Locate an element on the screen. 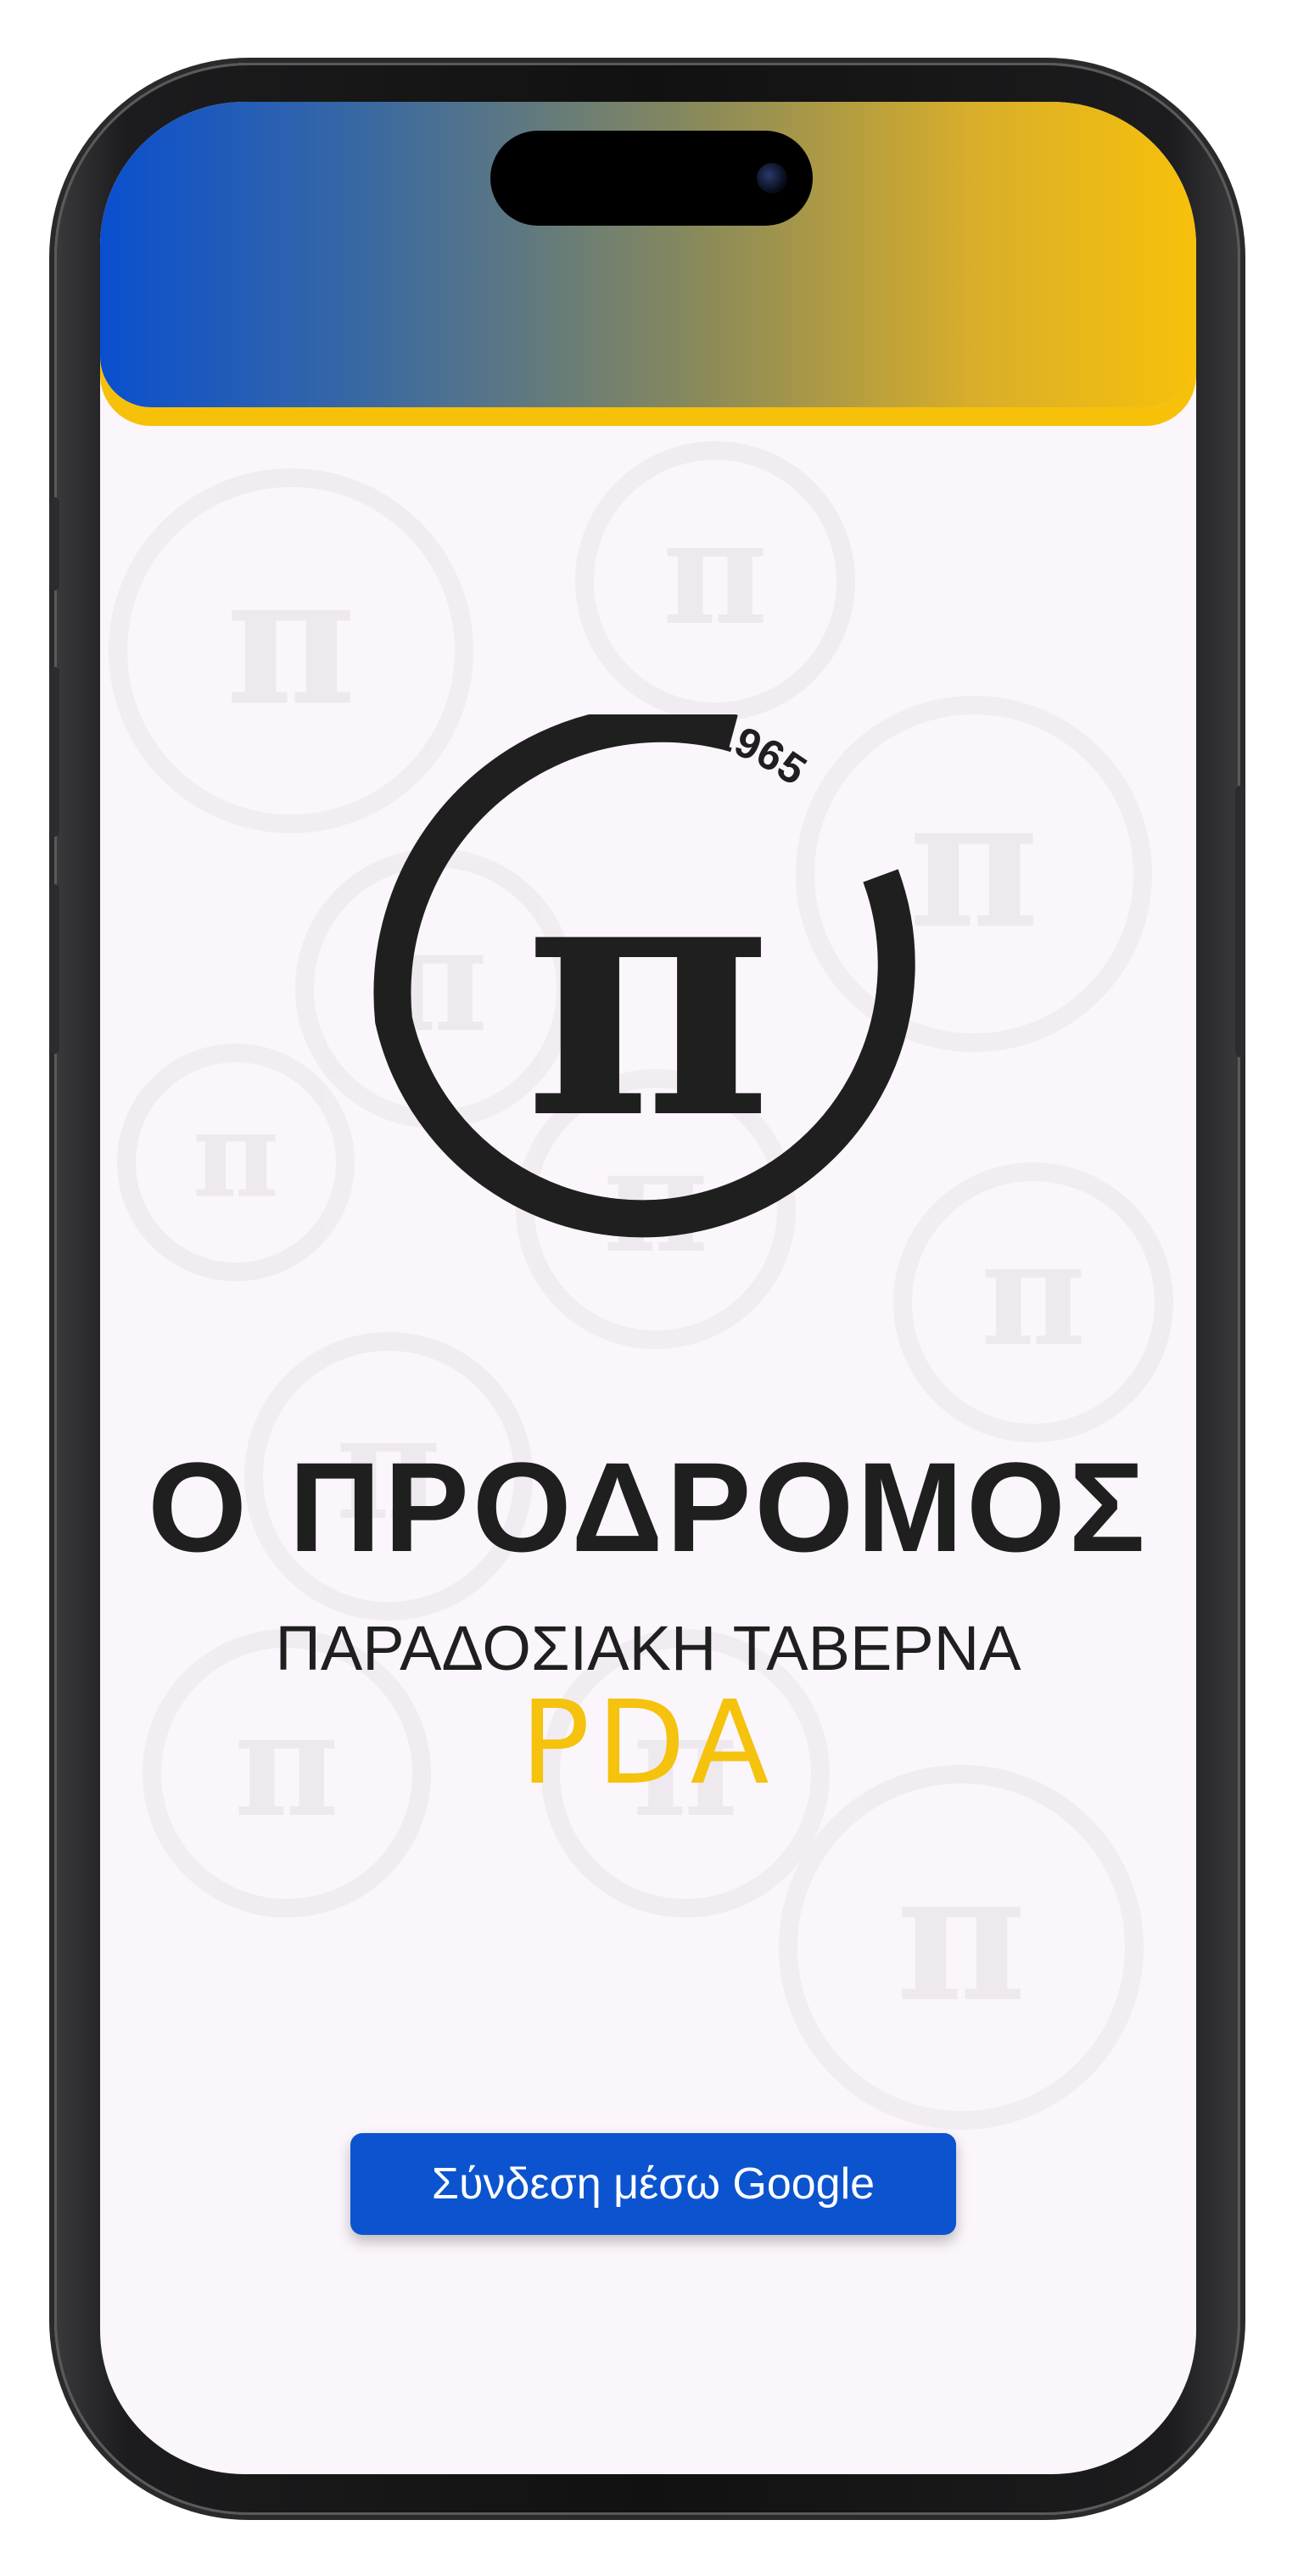 The image size is (1298, 2576). logo-pi-symbol: π is located at coordinates (648, 995).